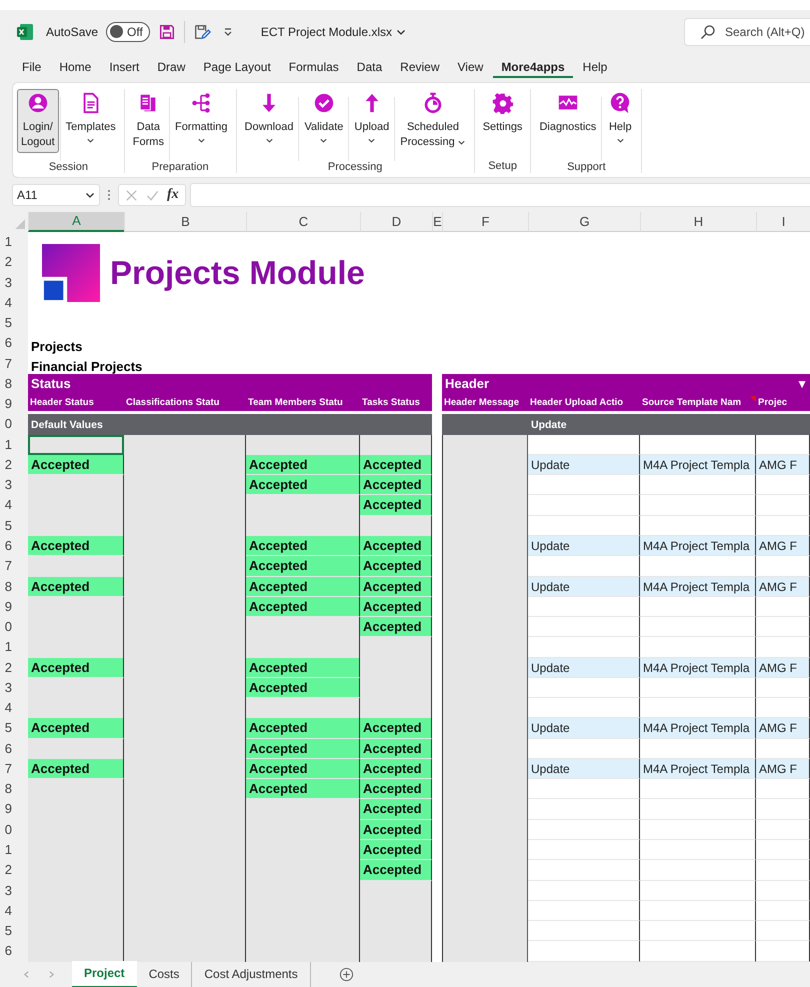 The height and width of the screenshot is (987, 810). Describe the element at coordinates (164, 974) in the screenshot. I see `sheet-tab: Costs` at that location.